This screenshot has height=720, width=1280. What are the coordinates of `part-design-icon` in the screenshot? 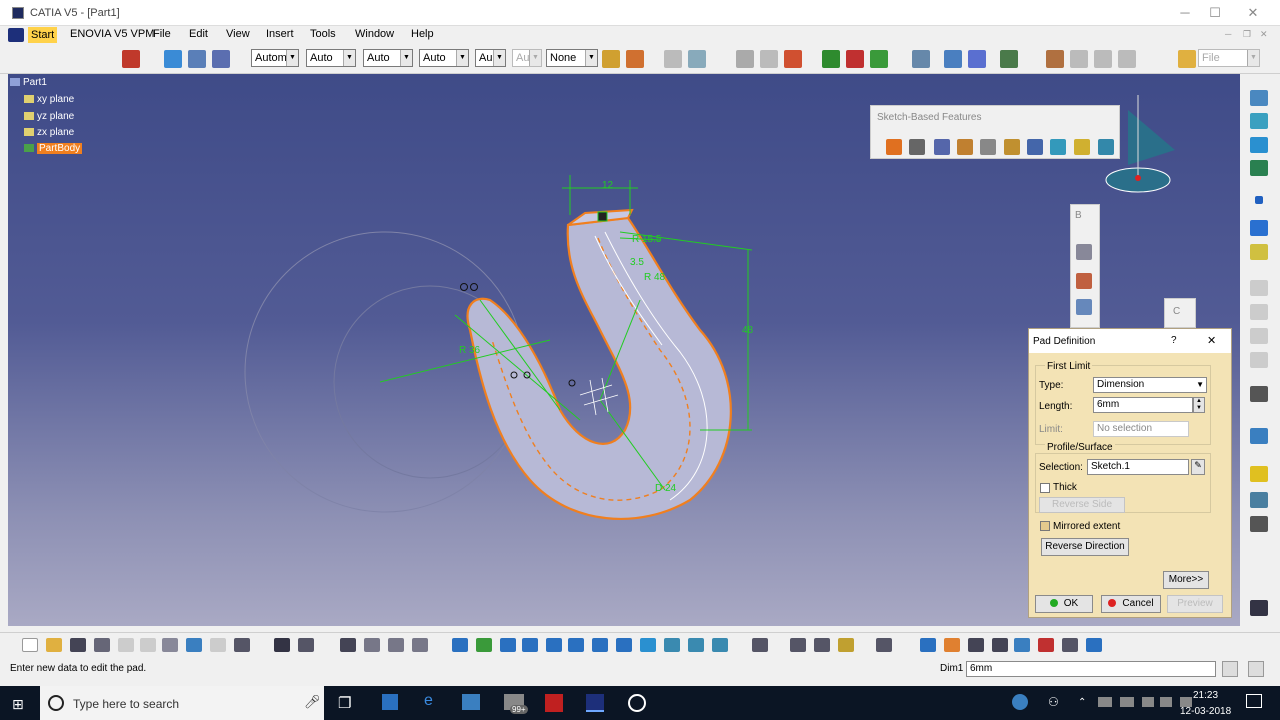 It's located at (1094, 645).